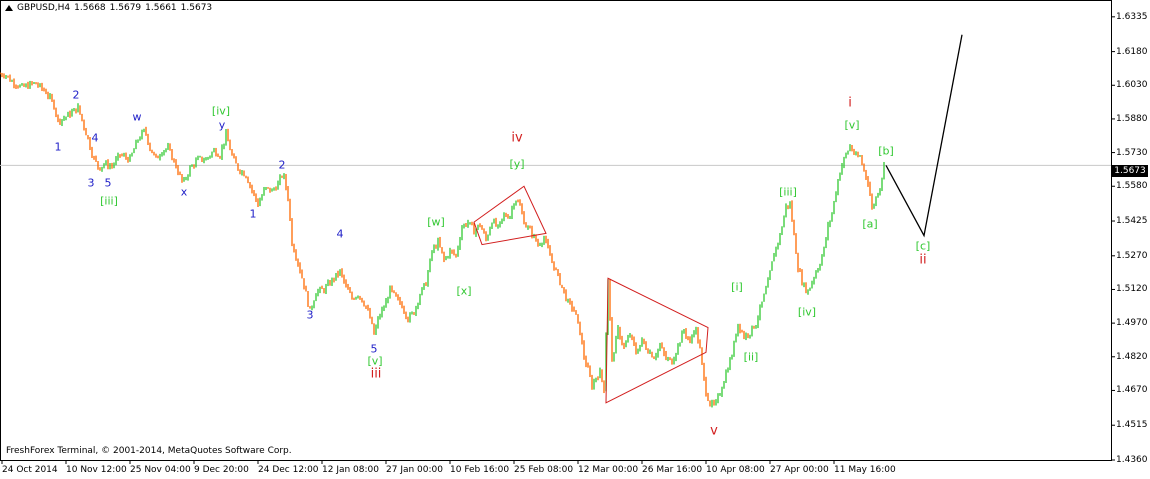 The image size is (1150, 479). What do you see at coordinates (1132, 152) in the screenshot?
I see `y-tick-label: 1.5730` at bounding box center [1132, 152].